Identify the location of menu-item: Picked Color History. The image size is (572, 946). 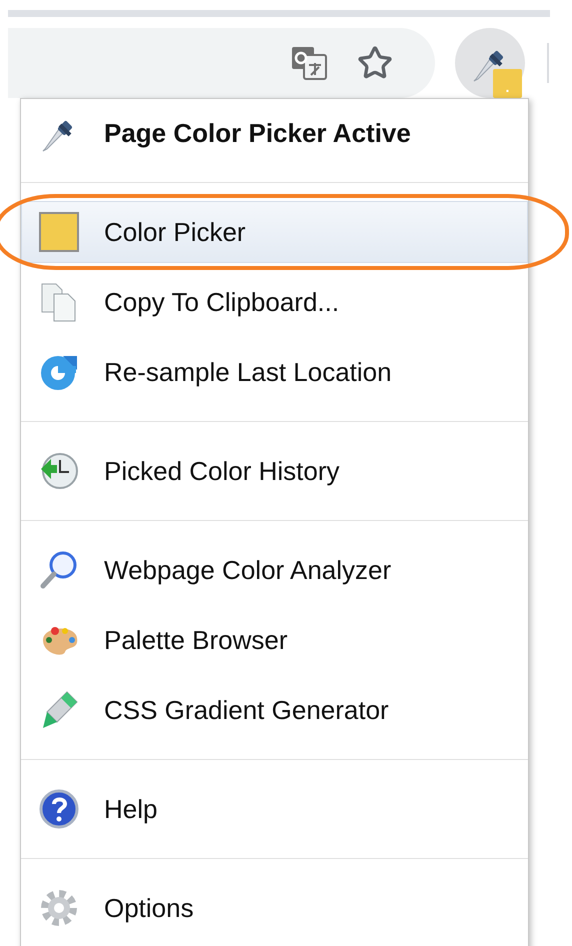
(274, 471).